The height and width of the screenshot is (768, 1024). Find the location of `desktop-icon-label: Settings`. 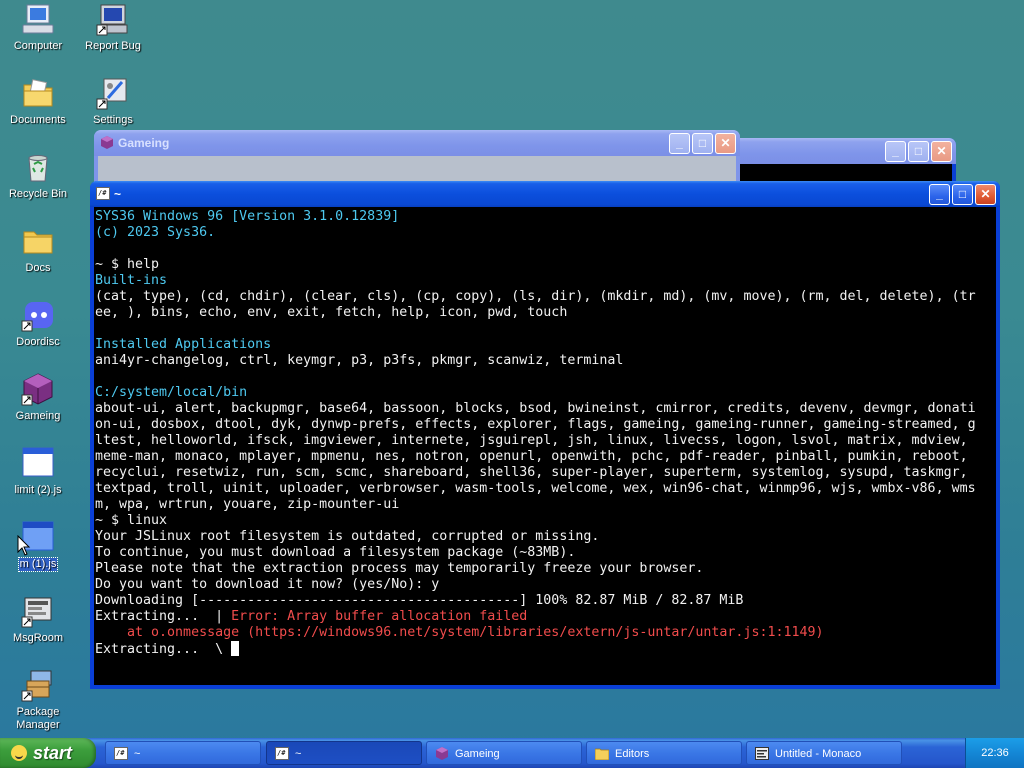

desktop-icon-label: Settings is located at coordinates (113, 120).